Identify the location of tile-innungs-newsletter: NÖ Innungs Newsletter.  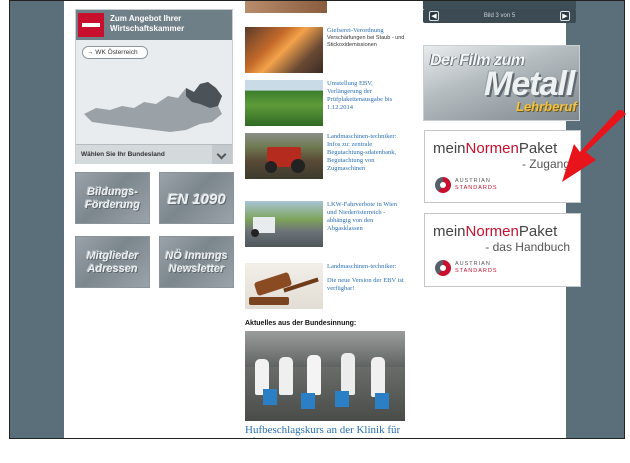
(196, 262).